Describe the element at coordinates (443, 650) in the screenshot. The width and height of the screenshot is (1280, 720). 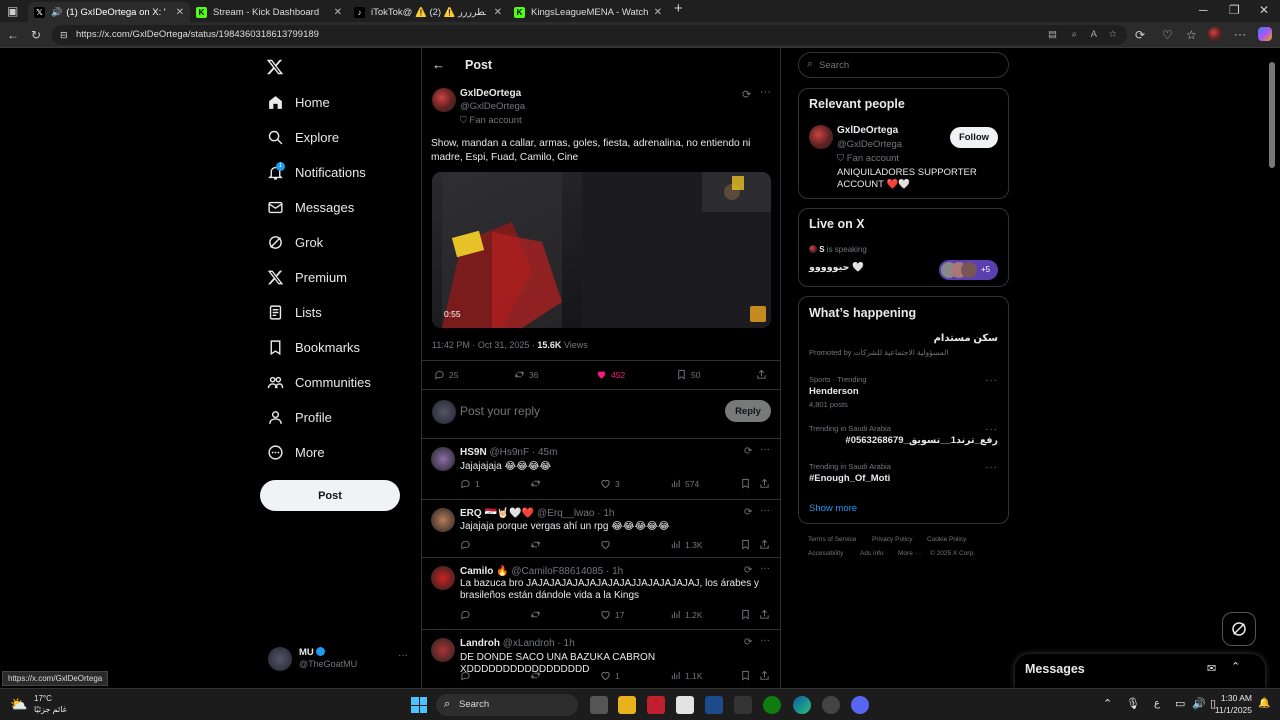
I see `reply-avatar` at that location.